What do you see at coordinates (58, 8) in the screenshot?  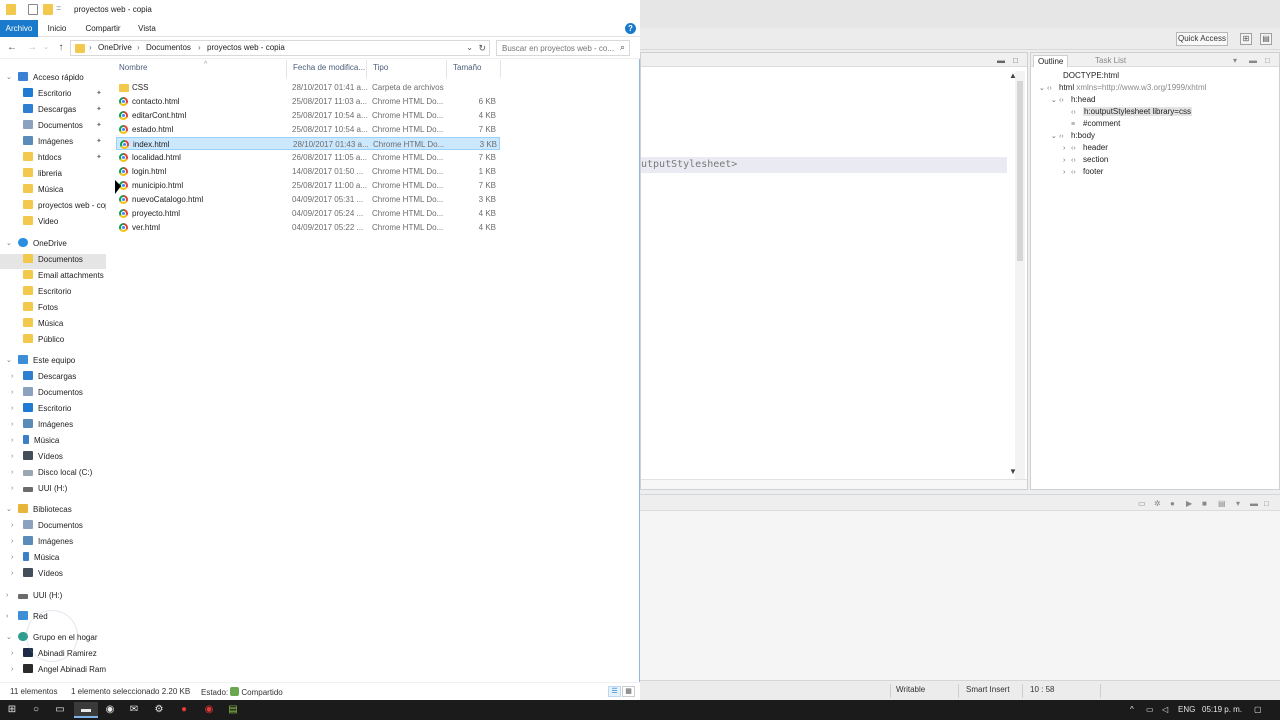 I see `customize-quick-access-icon: =` at bounding box center [58, 8].